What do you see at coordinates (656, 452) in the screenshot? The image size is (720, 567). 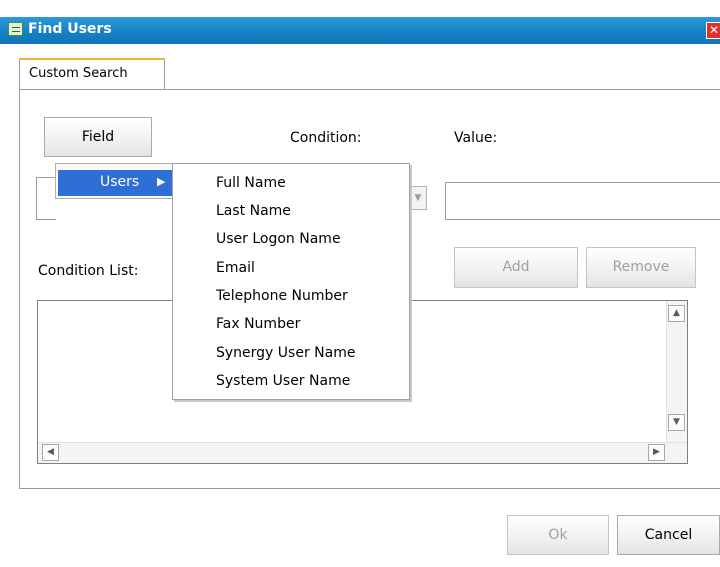 I see `scroll-right-icon: ▶` at bounding box center [656, 452].